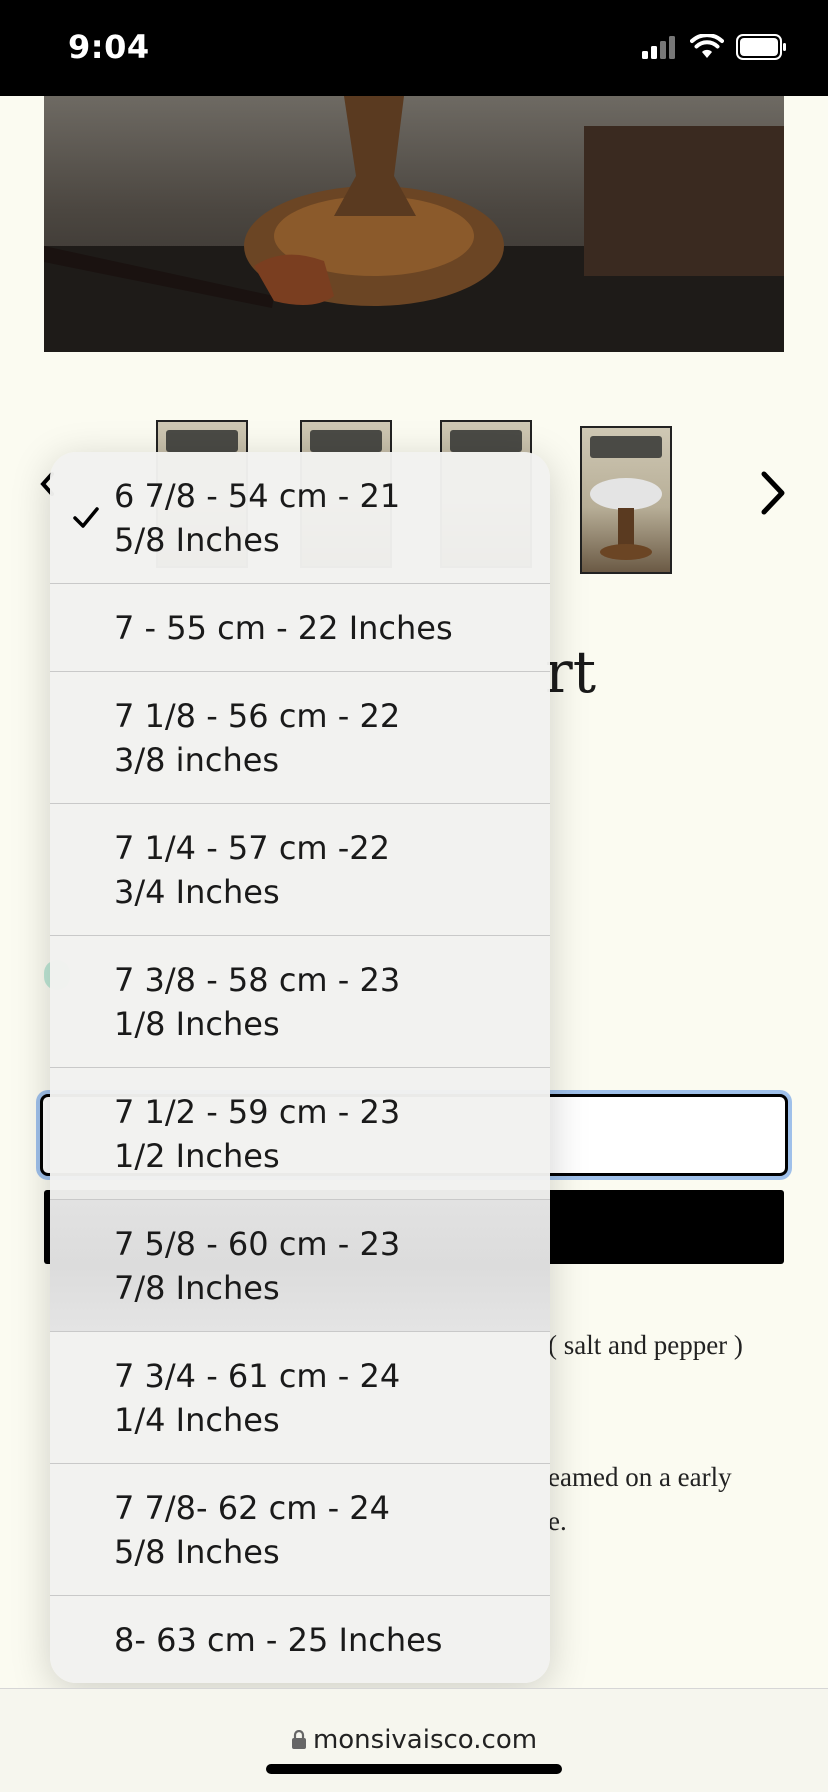  I want to click on size-option-label: 1/2 Inches, so click(197, 1155).